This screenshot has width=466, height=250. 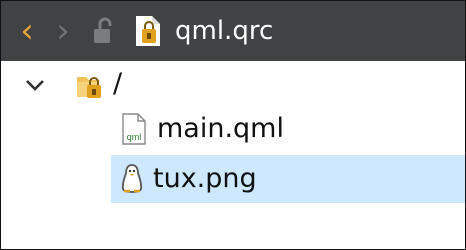 What do you see at coordinates (134, 129) in the screenshot?
I see `qml-file-icon: qml` at bounding box center [134, 129].